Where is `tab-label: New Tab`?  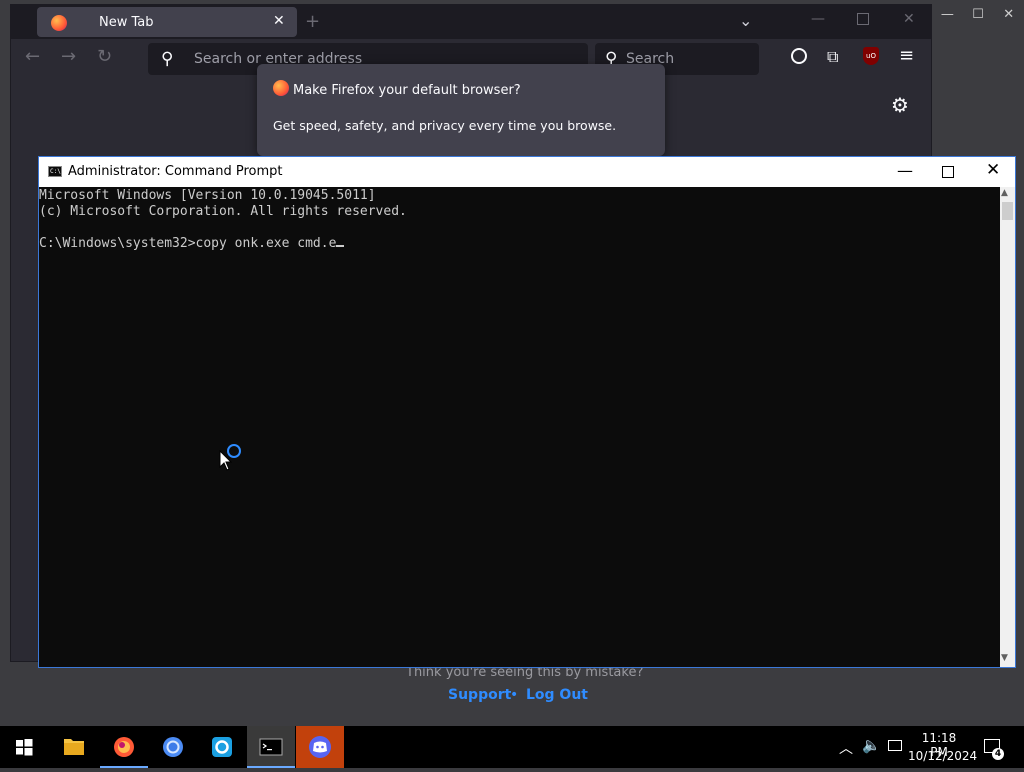
tab-label: New Tab is located at coordinates (126, 22).